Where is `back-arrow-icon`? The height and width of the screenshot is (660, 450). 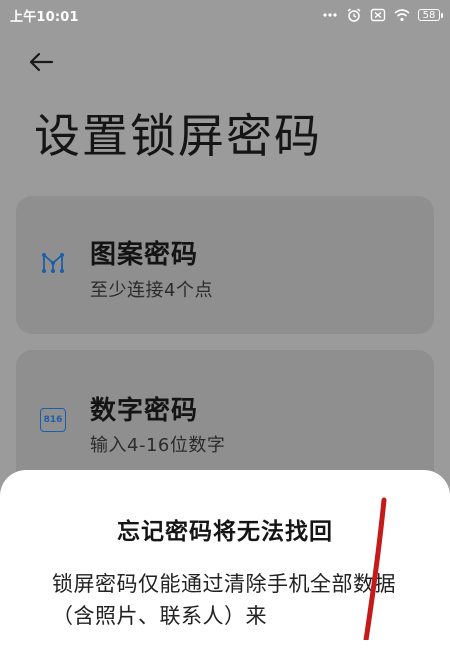
back-arrow-icon is located at coordinates (41, 62).